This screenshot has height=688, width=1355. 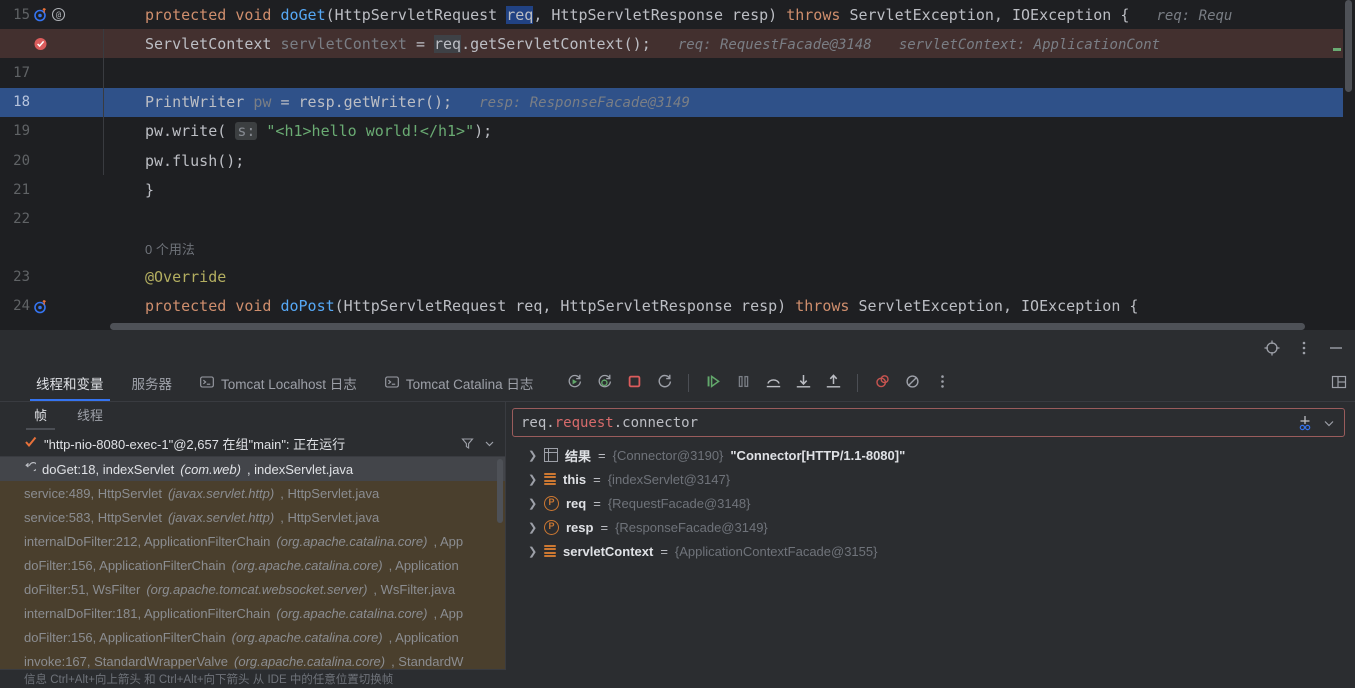 I want to click on add-to-watches-icon, so click(x=1305, y=423).